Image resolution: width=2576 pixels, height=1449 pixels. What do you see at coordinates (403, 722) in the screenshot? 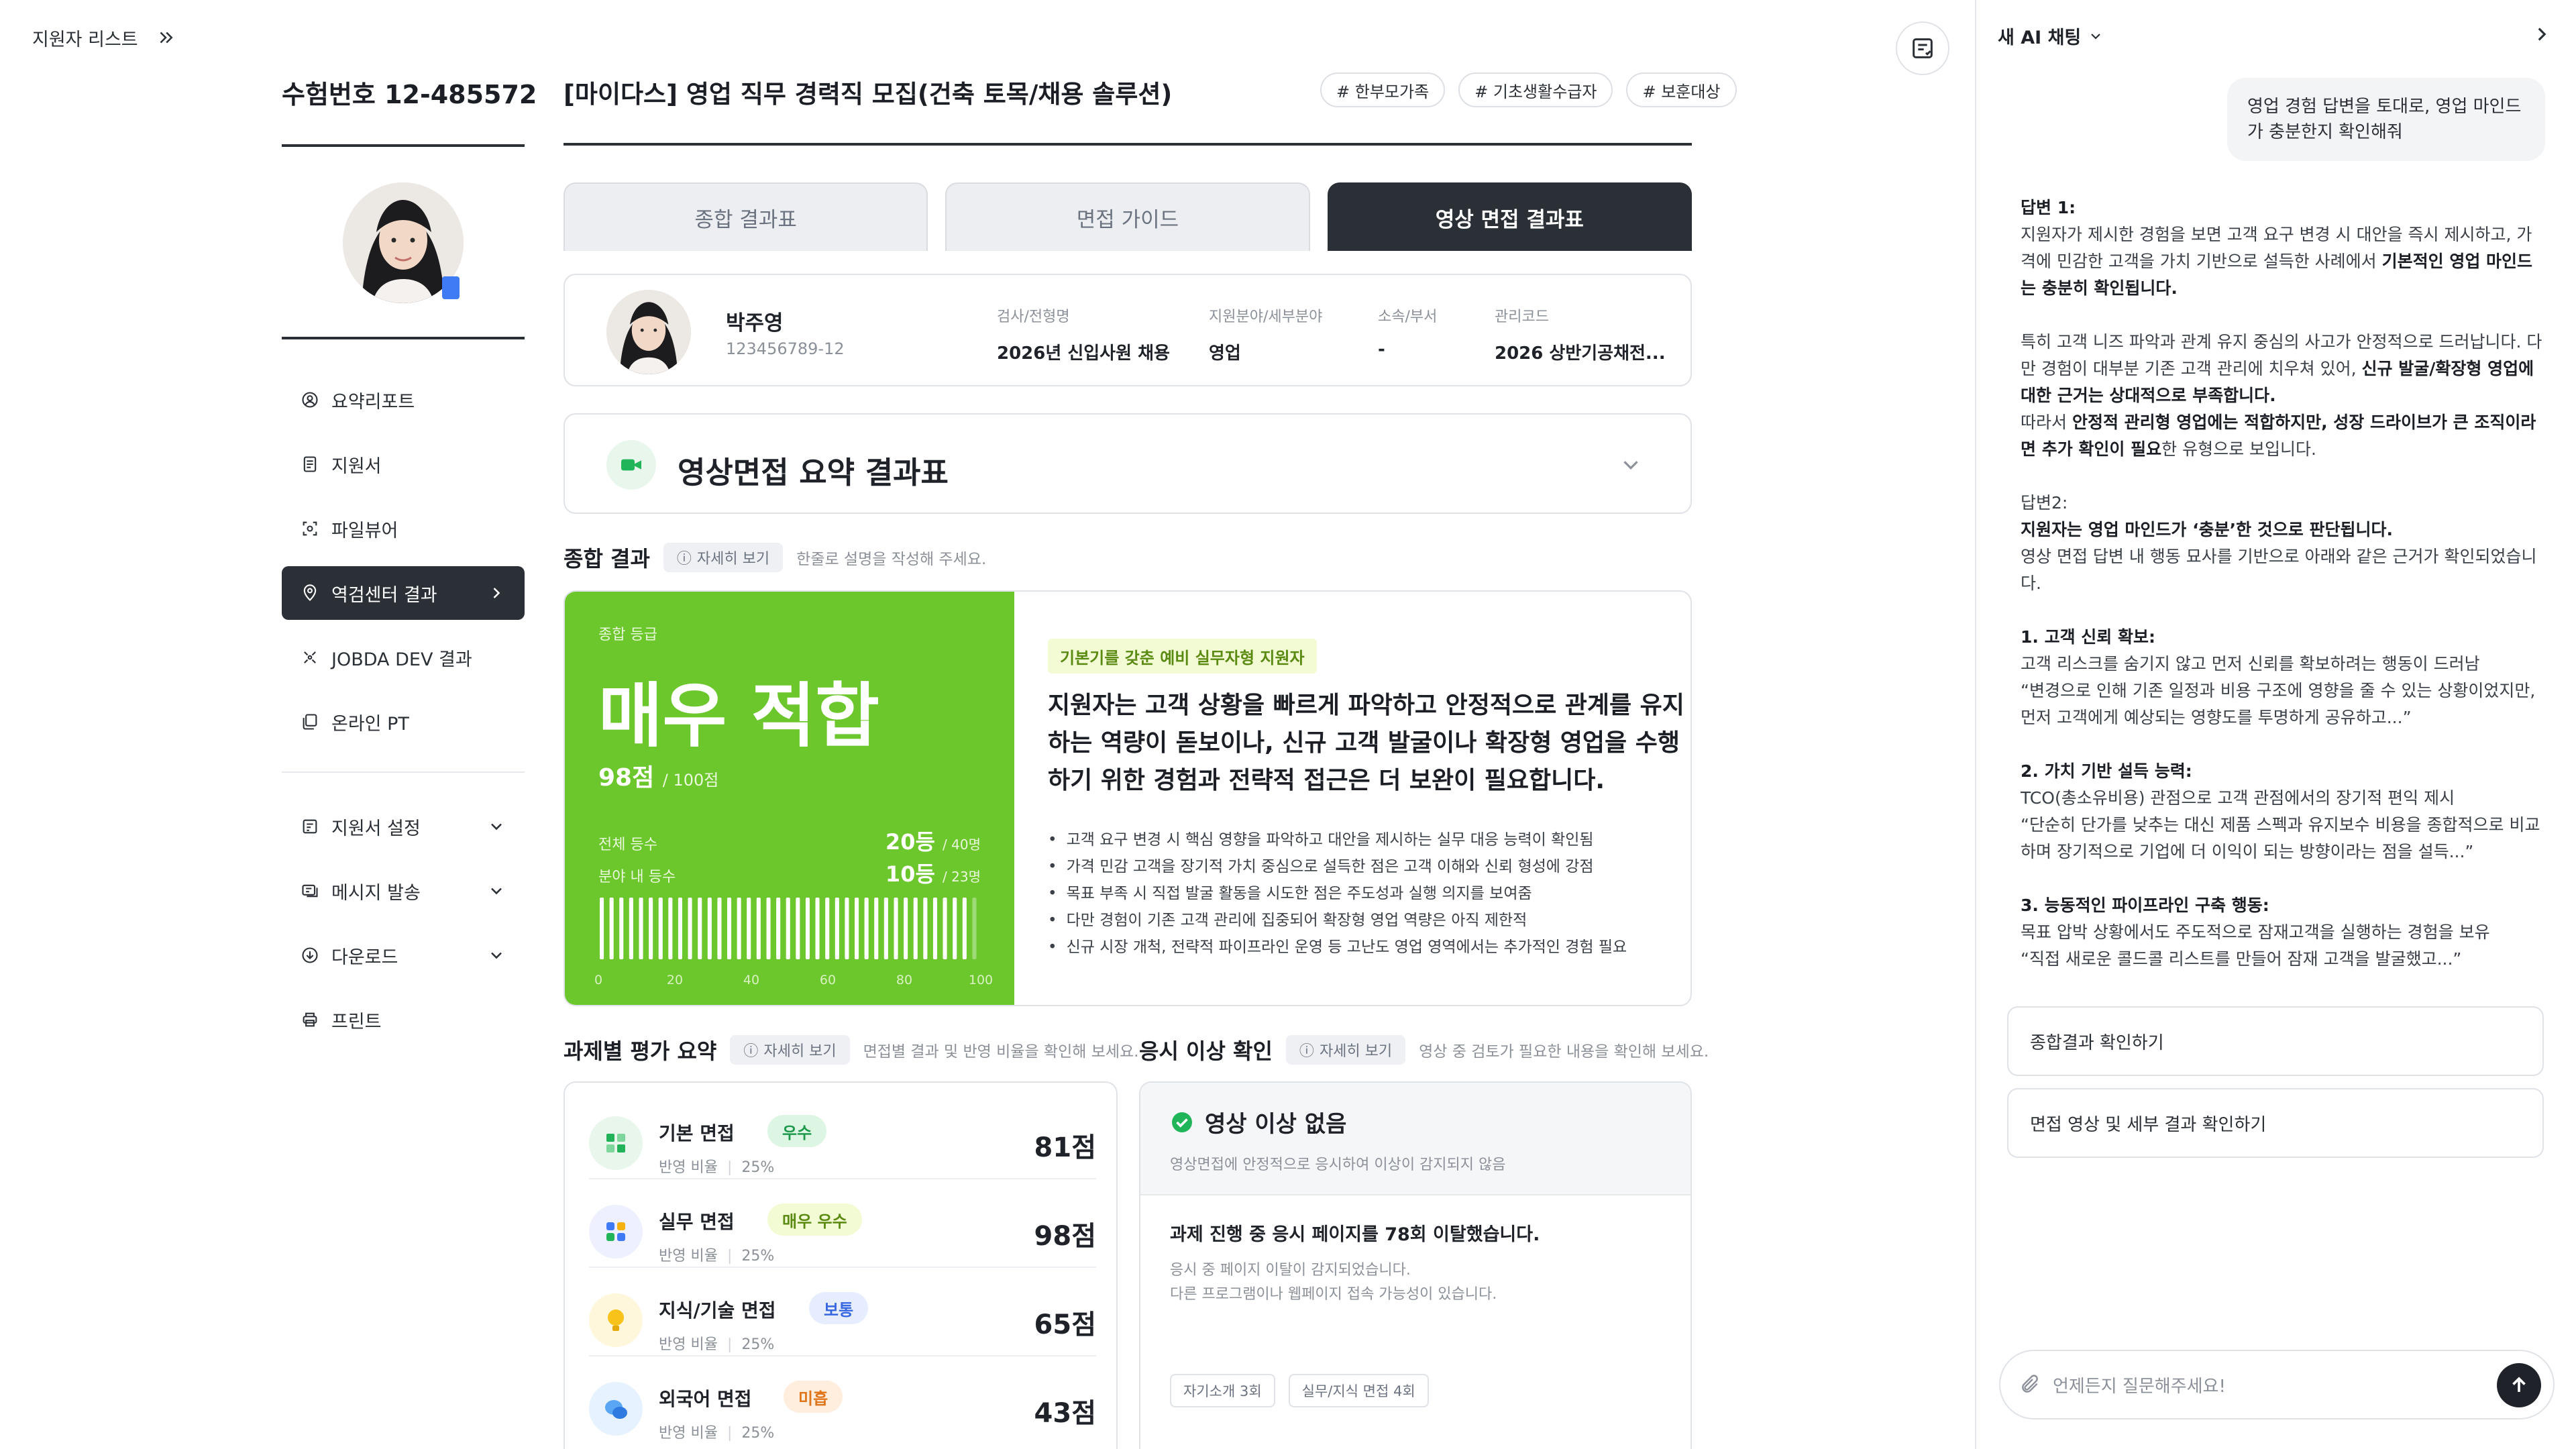
I see `sidebar-item-online-pt: 온라인 PT` at bounding box center [403, 722].